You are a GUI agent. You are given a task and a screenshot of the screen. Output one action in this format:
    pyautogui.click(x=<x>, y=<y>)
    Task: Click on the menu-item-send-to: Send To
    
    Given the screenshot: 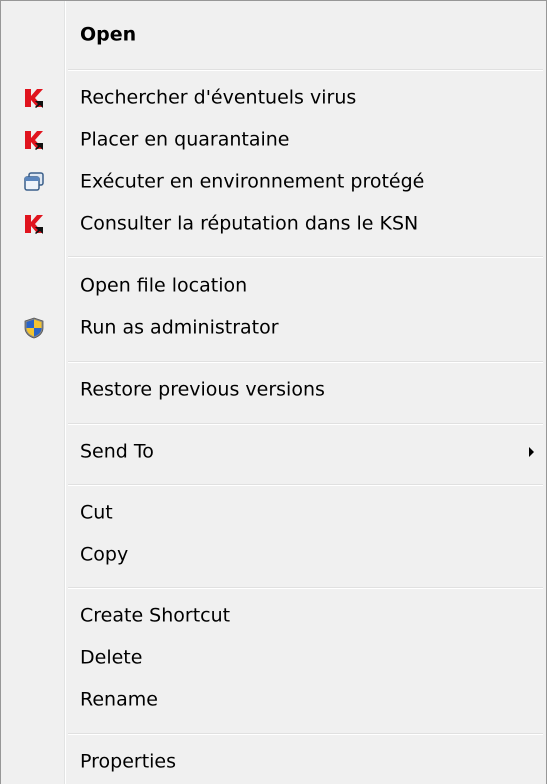 What is the action you would take?
    pyautogui.click(x=273, y=452)
    